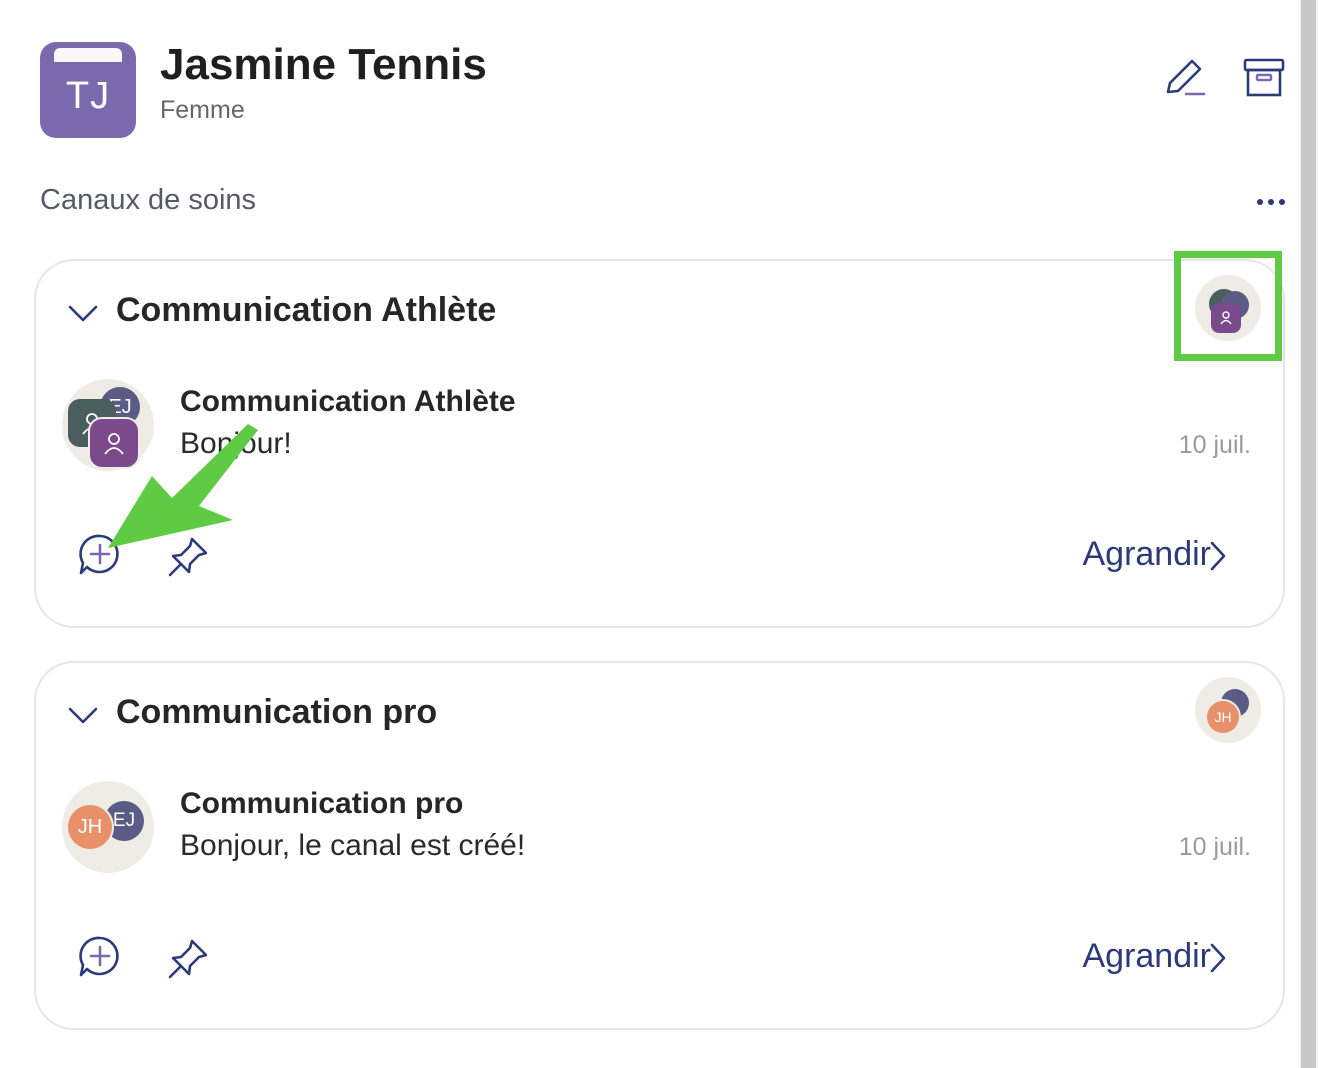  I want to click on archive-box-icon, so click(1264, 78).